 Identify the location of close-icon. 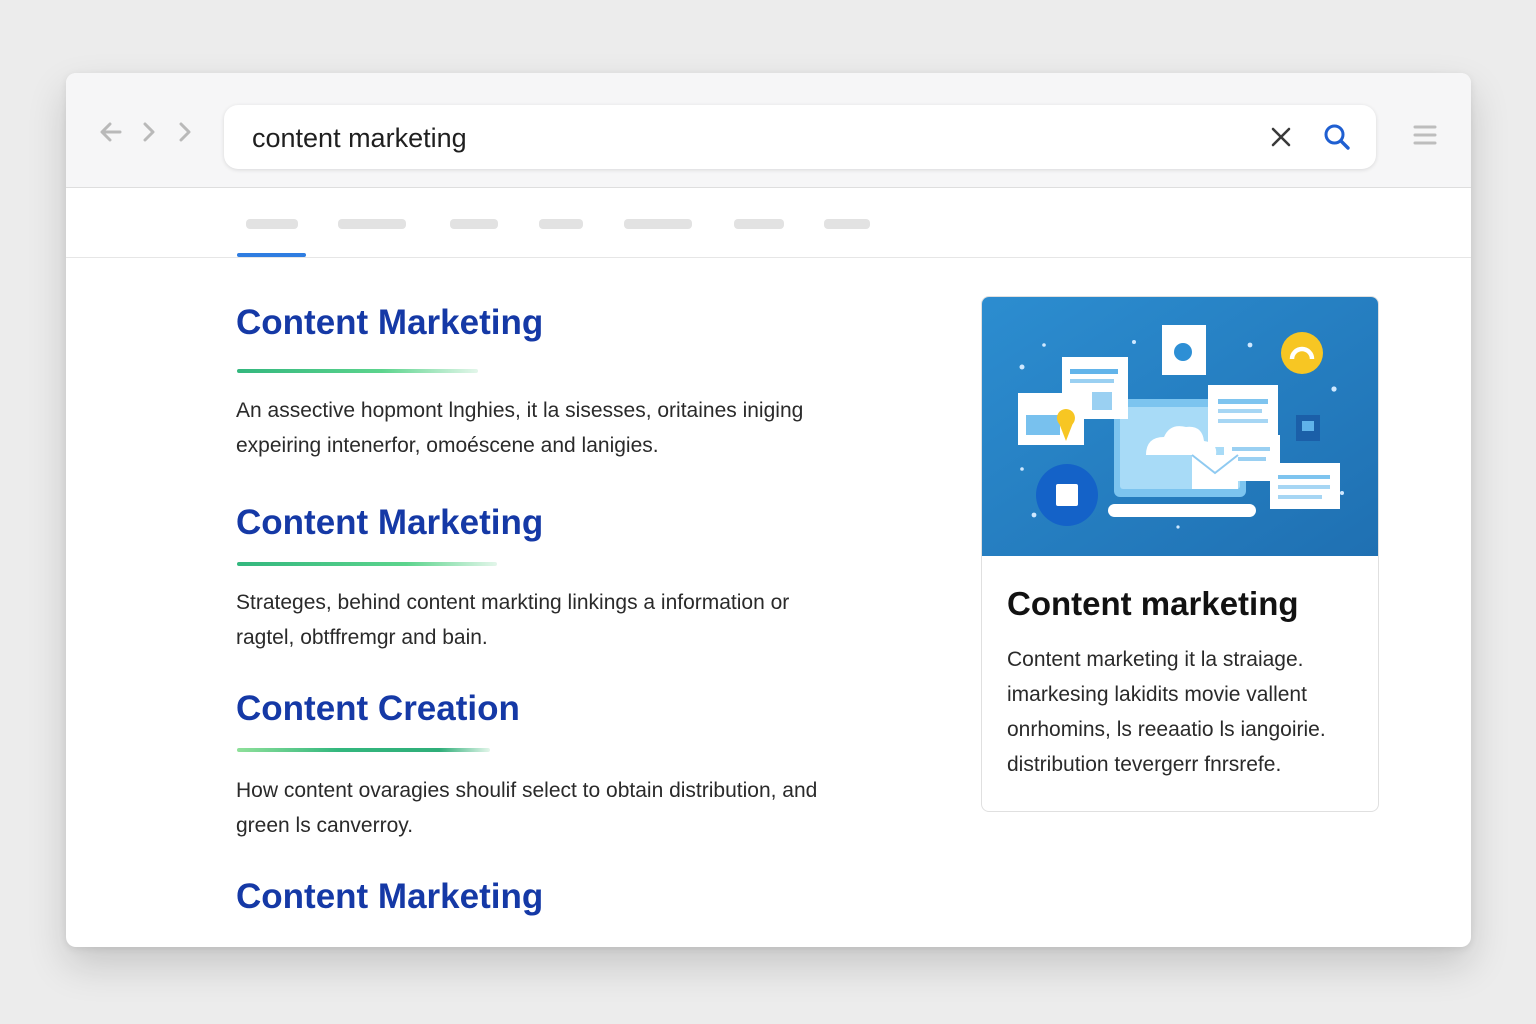
(1281, 137).